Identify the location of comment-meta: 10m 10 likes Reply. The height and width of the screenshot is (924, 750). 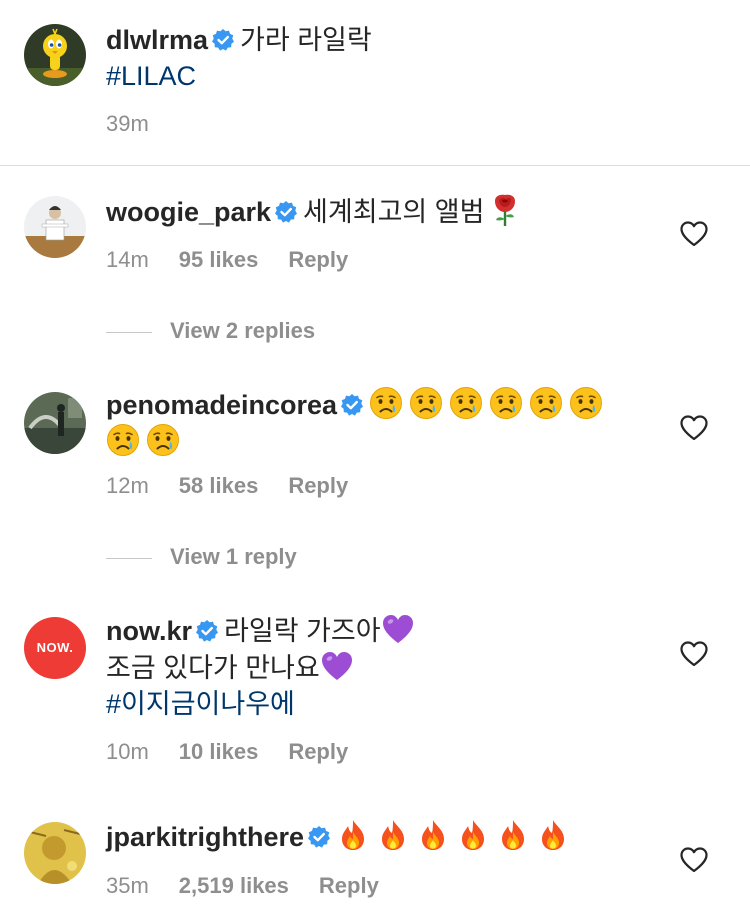
(242, 752).